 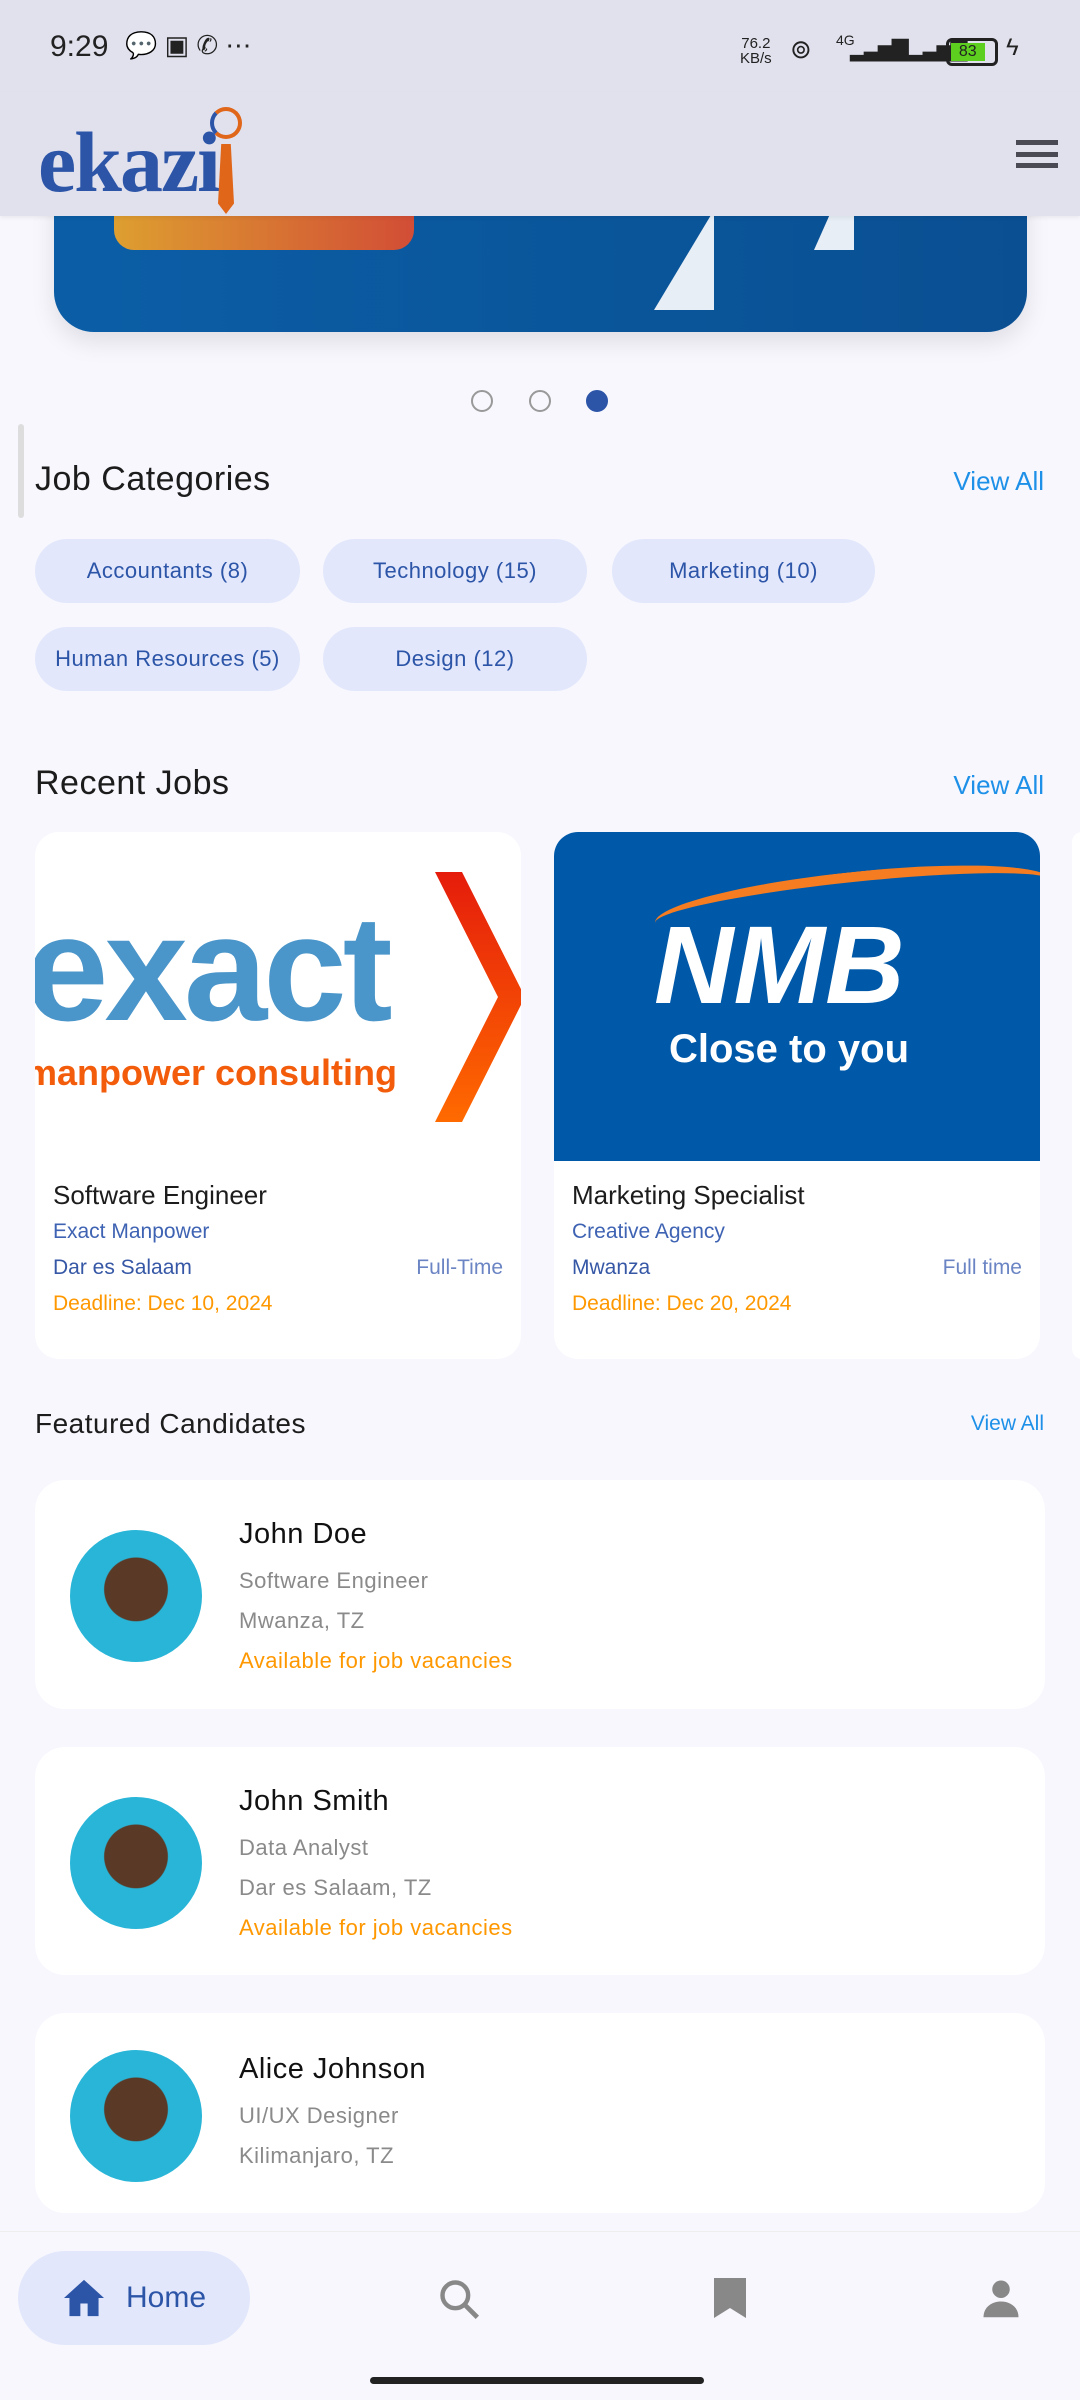 What do you see at coordinates (998, 481) in the screenshot?
I see `categories-view-all-link: View All` at bounding box center [998, 481].